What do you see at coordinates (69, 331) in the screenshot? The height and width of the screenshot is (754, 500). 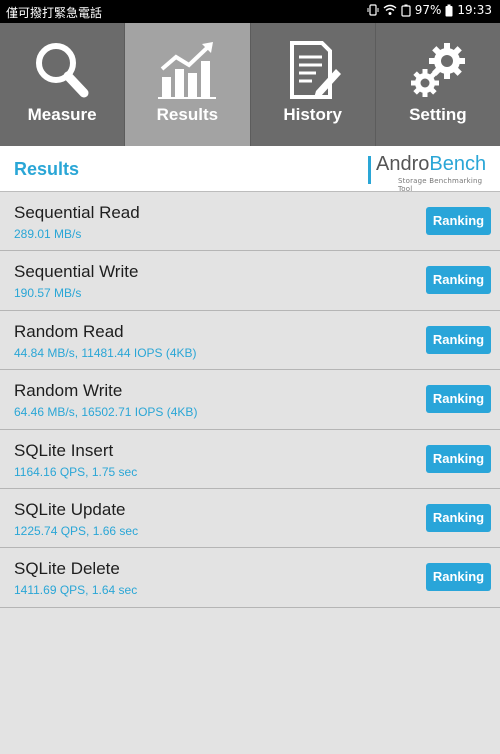 I see `result-name: Random Read` at bounding box center [69, 331].